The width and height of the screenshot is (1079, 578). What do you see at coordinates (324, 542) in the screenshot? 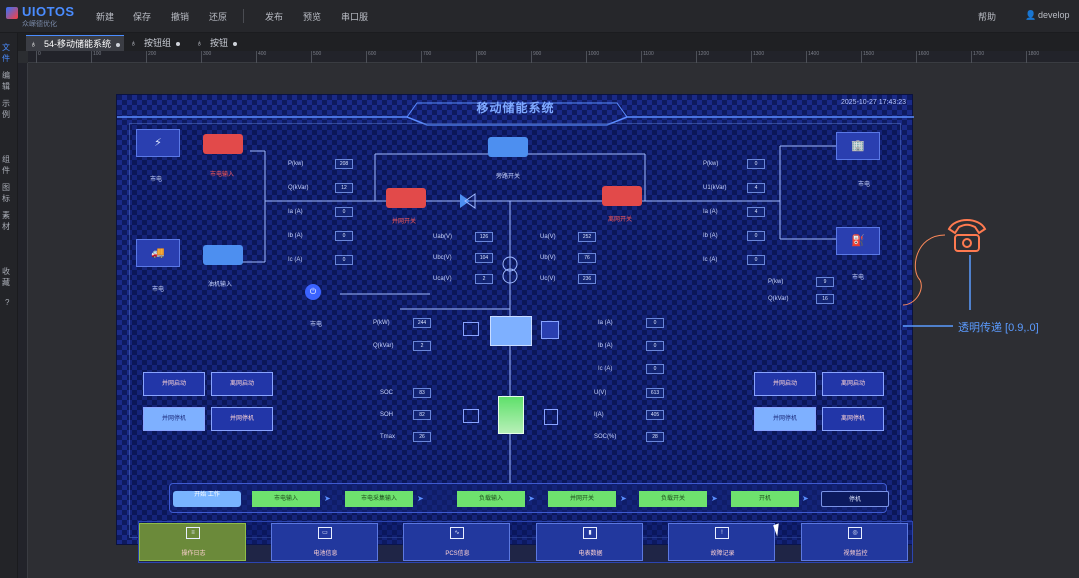
I see `nav-battery-info: ▭ 电池信息` at bounding box center [324, 542].